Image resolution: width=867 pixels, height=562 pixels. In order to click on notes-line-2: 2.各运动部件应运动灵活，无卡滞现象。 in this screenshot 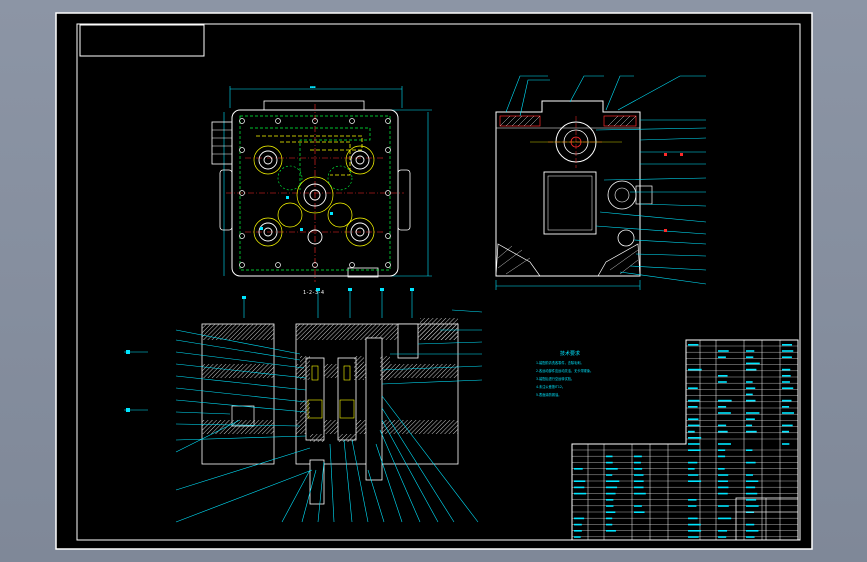, I will do `click(564, 370)`.